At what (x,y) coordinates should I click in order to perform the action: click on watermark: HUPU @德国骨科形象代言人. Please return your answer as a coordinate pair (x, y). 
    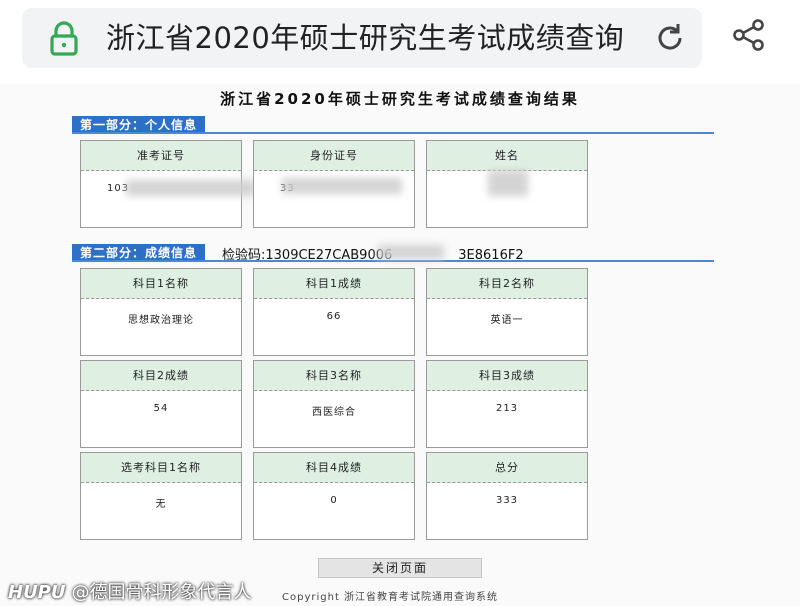
    Looking at the image, I should click on (130, 591).